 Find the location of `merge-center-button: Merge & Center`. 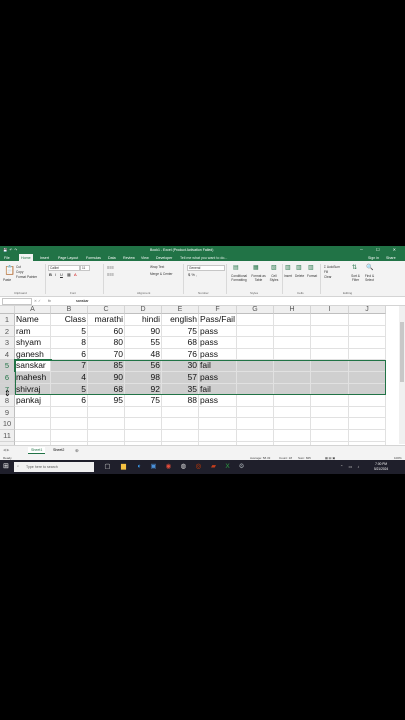

merge-center-button: Merge & Center is located at coordinates (161, 274).